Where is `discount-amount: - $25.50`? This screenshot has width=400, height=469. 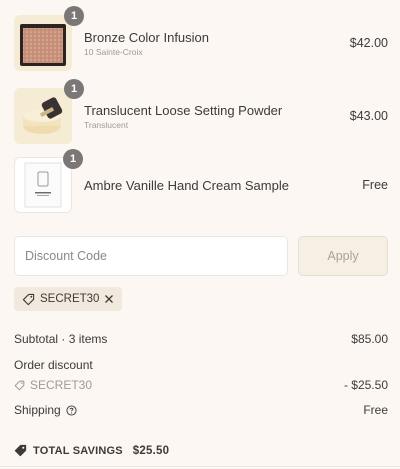 discount-amount: - $25.50 is located at coordinates (365, 385).